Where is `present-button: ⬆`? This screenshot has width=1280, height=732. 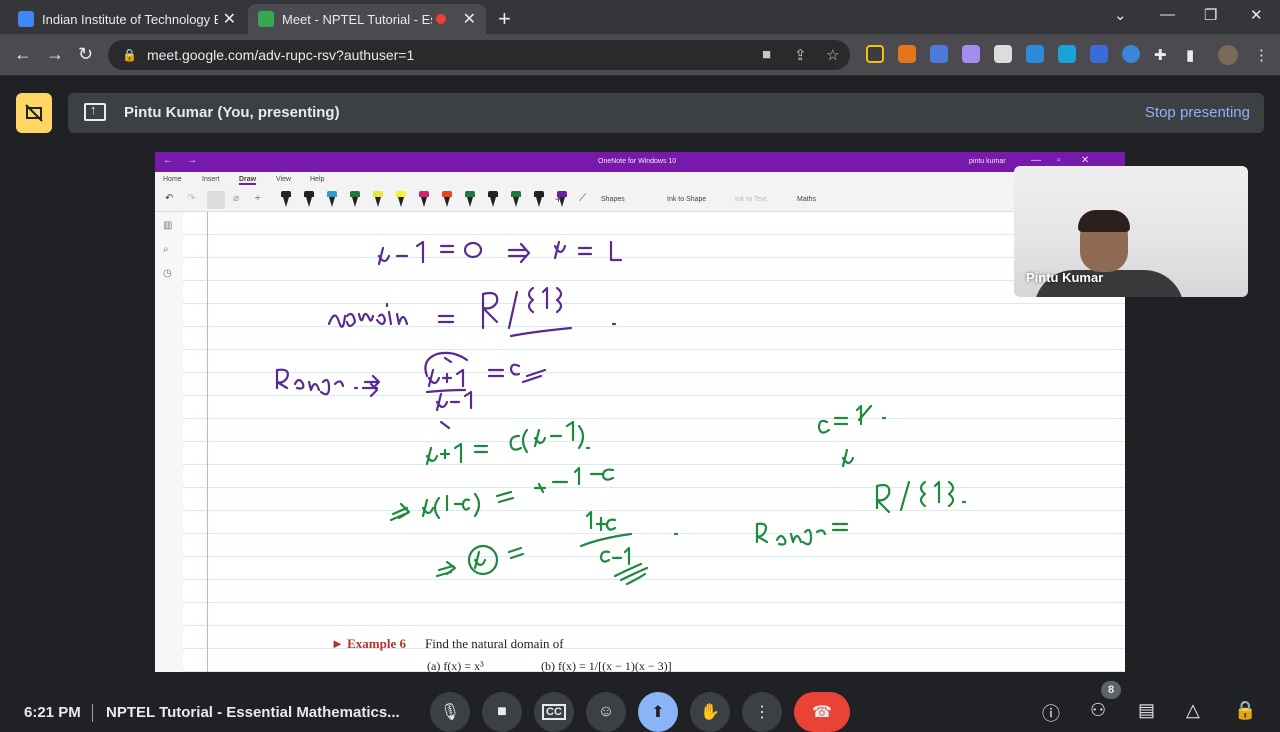 present-button: ⬆ is located at coordinates (658, 712).